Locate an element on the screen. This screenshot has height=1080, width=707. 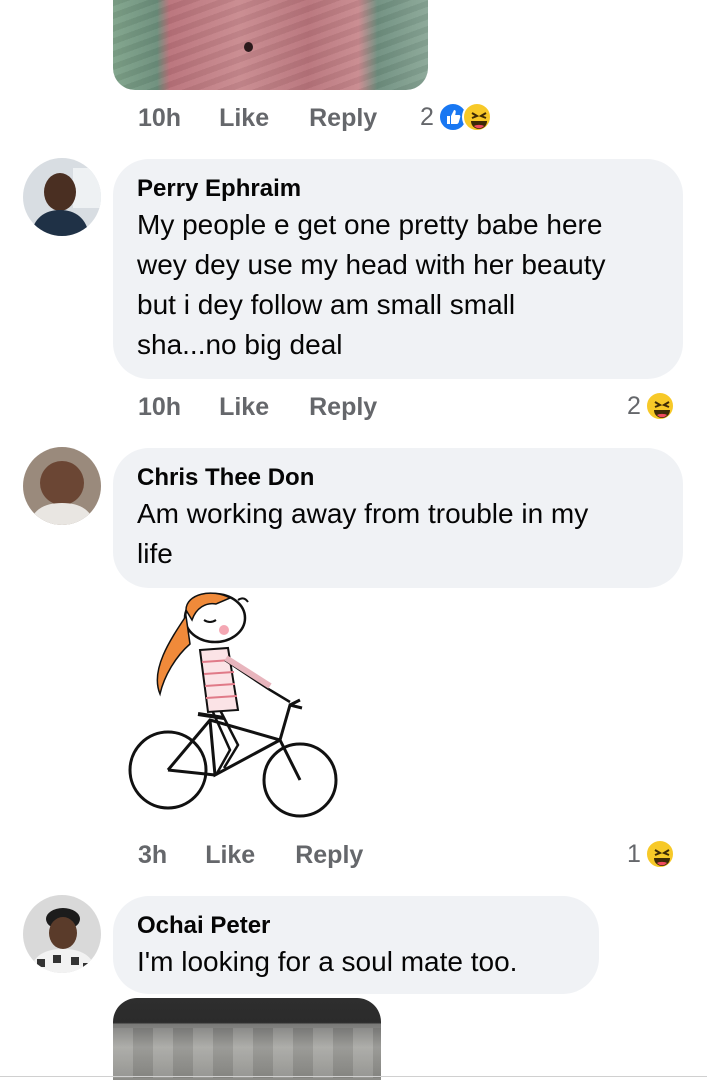
comment-actions: 3h Like Reply is located at coordinates (250, 855).